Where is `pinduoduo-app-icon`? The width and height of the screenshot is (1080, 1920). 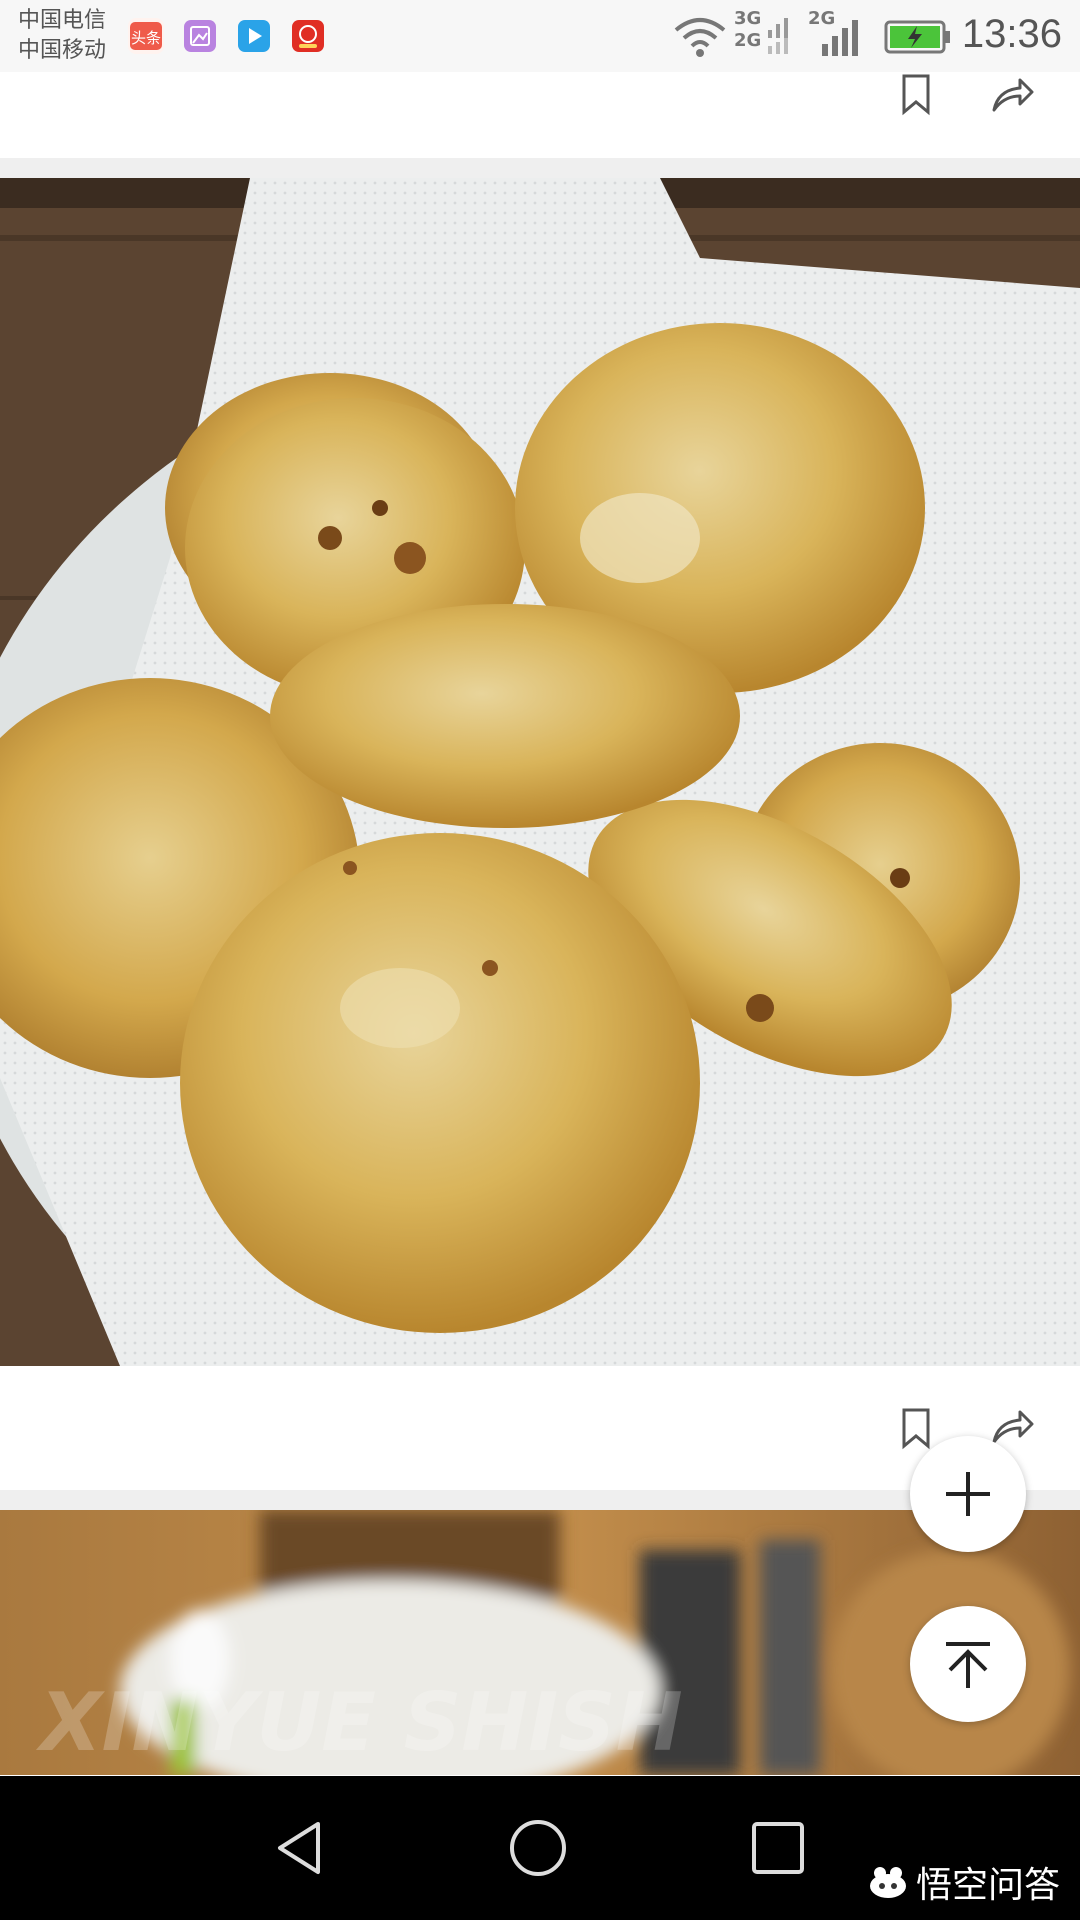 pinduoduo-app-icon is located at coordinates (308, 36).